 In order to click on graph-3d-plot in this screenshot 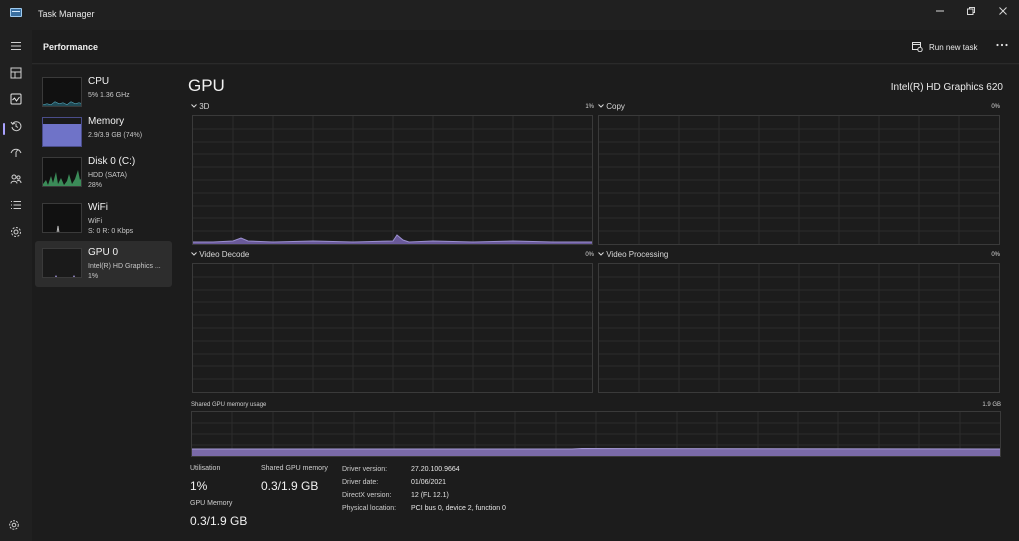, I will do `click(392, 180)`.